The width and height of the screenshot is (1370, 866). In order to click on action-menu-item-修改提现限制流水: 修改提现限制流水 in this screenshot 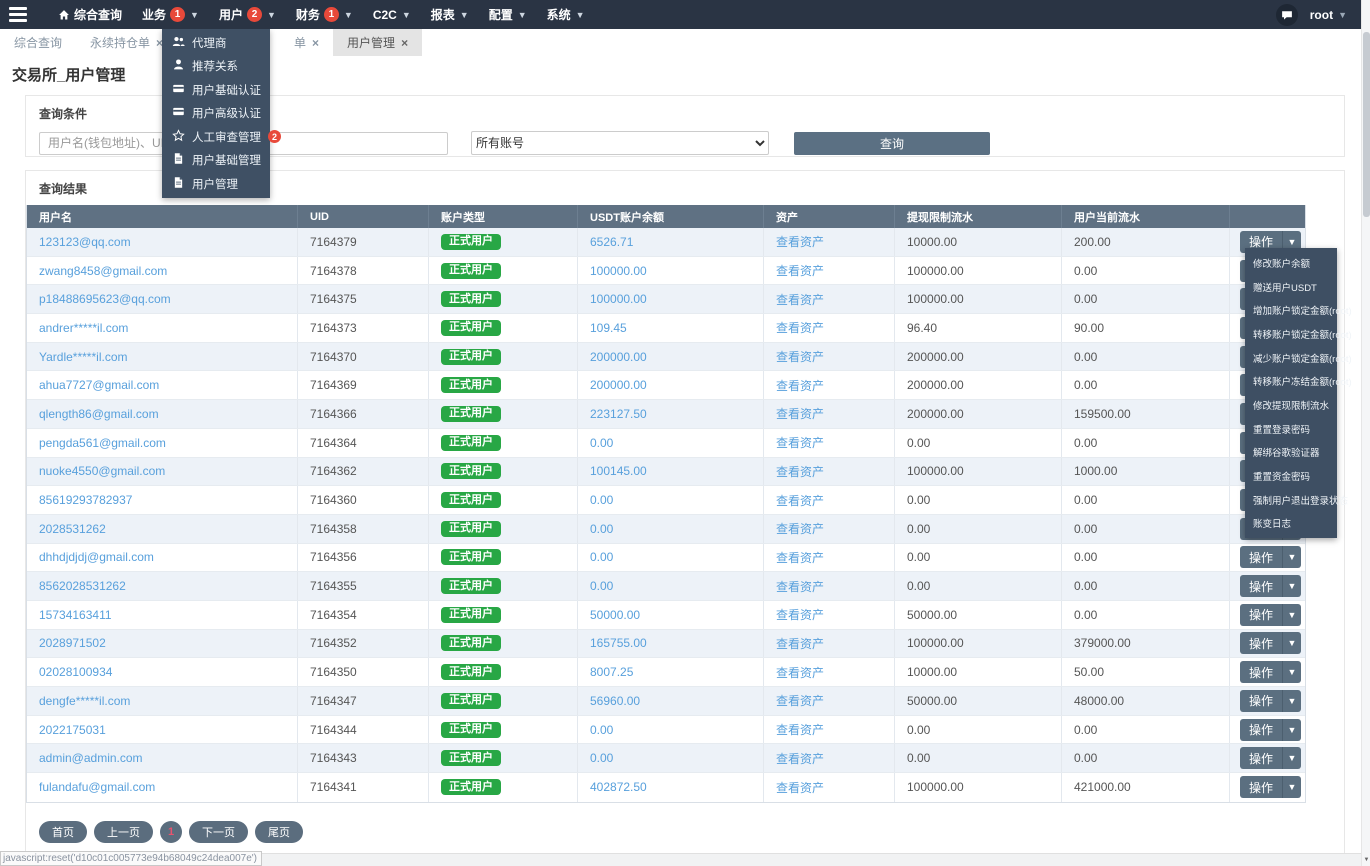, I will do `click(1291, 405)`.